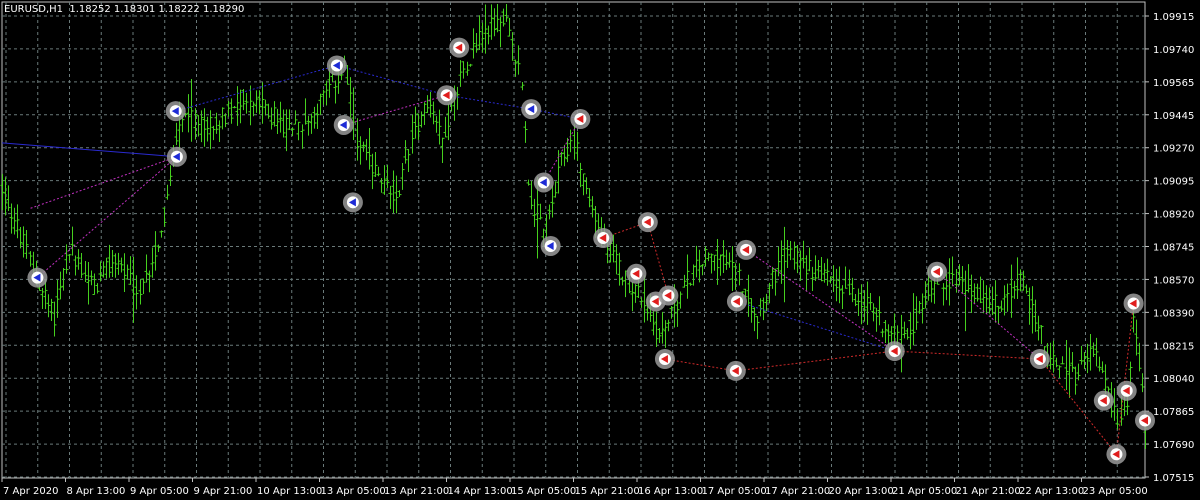 Image resolution: width=1200 pixels, height=500 pixels. What do you see at coordinates (1115, 491) in the screenshot?
I see `x-tick-label: 23 Apr 05:00` at bounding box center [1115, 491].